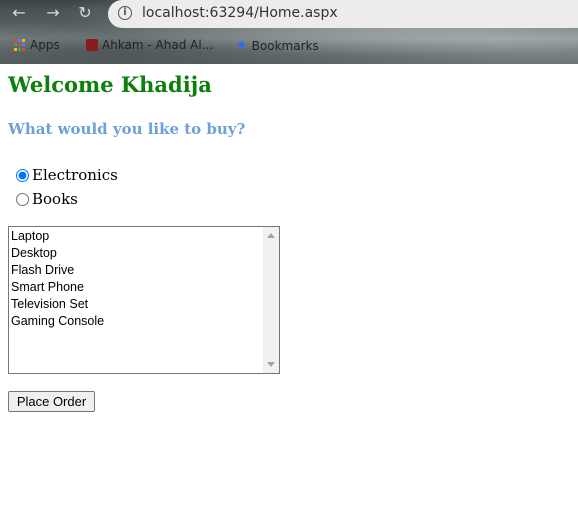 The image size is (578, 525). Describe the element at coordinates (57, 304) in the screenshot. I see `list-item: Television Set` at that location.